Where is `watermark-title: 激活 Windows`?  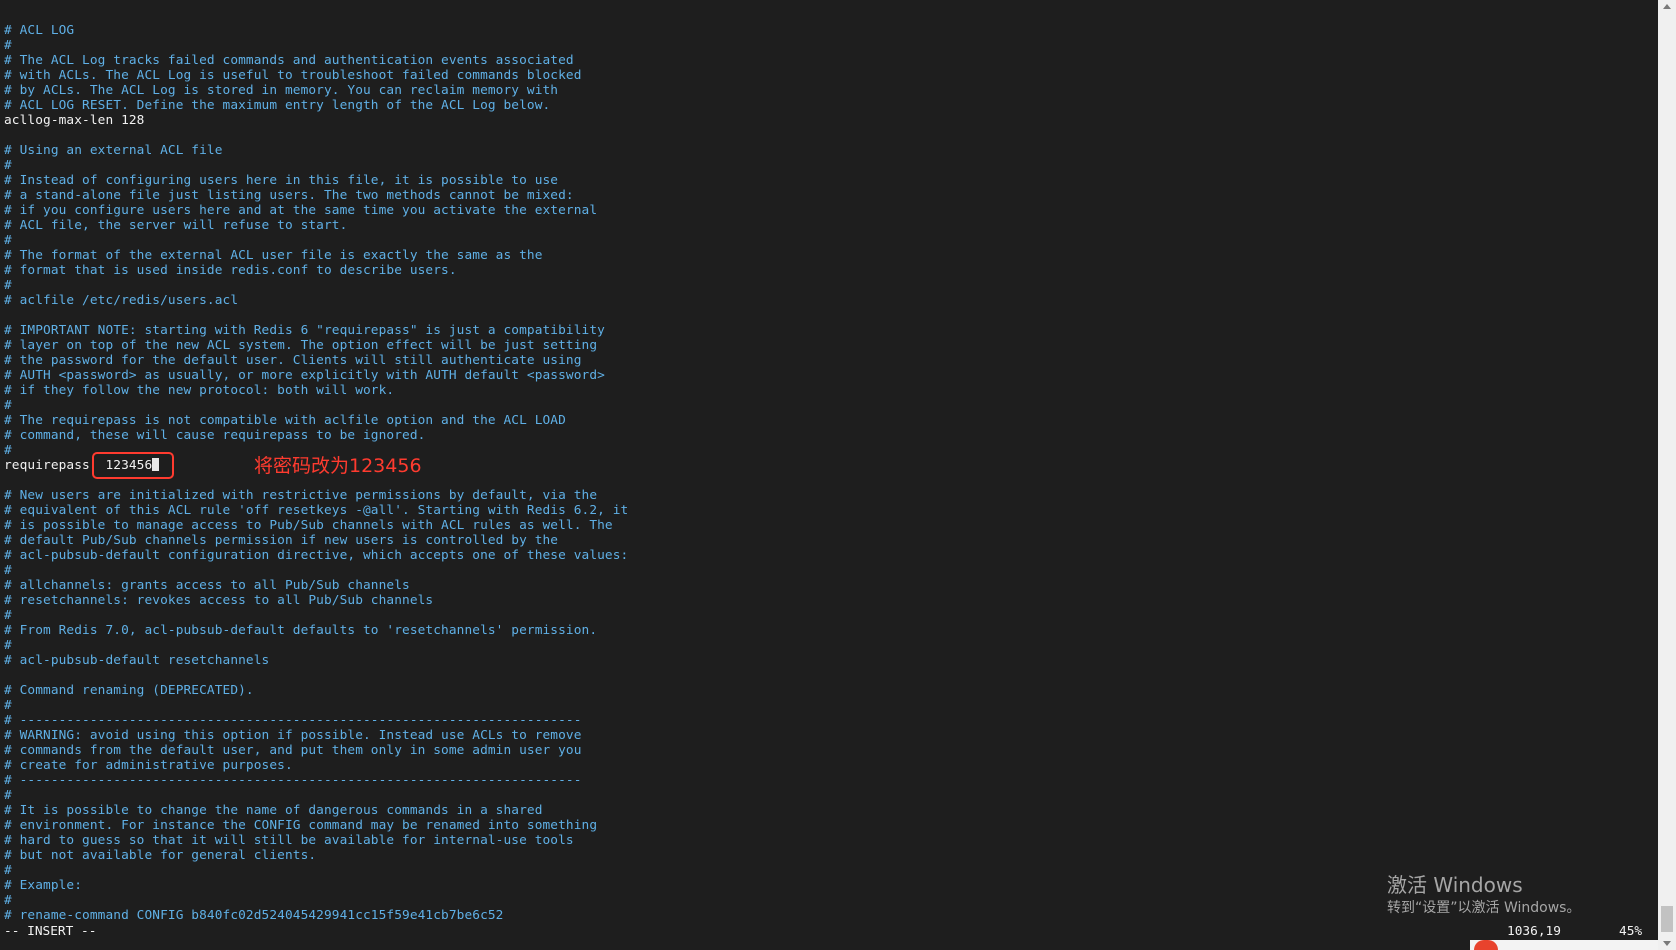 watermark-title: 激活 Windows is located at coordinates (1455, 885).